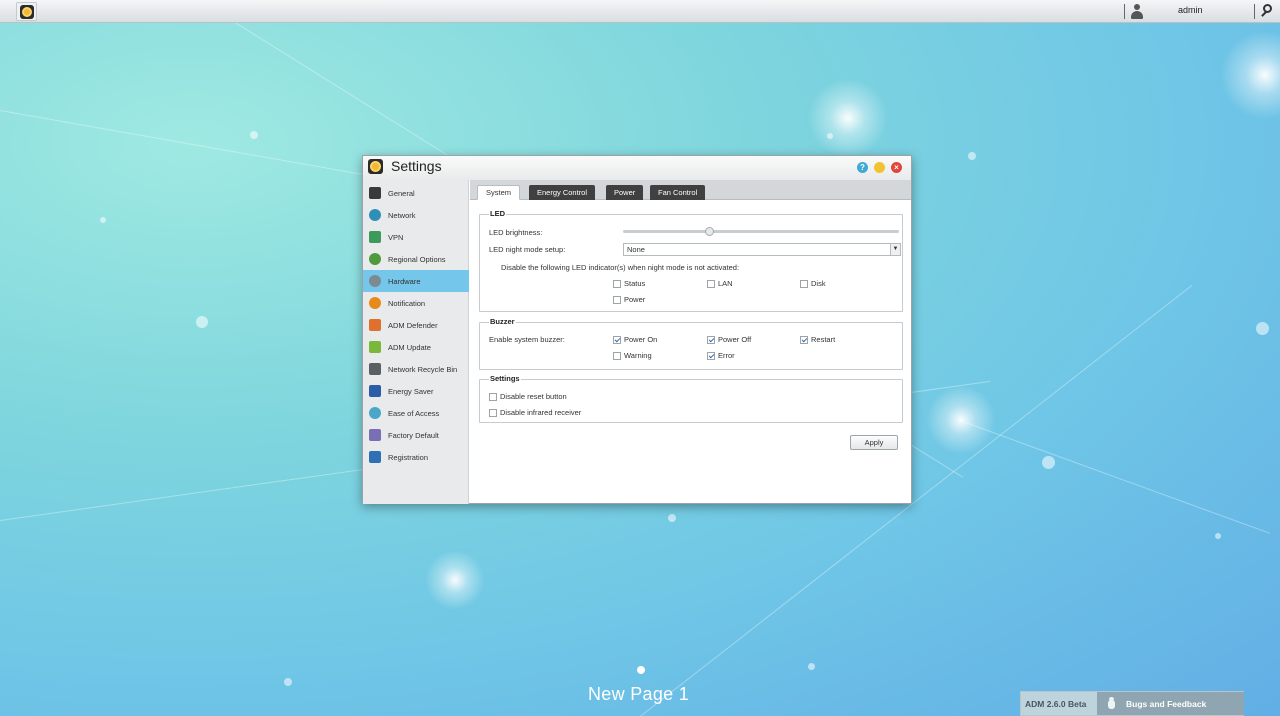  What do you see at coordinates (879, 167) in the screenshot?
I see `minimize-button` at bounding box center [879, 167].